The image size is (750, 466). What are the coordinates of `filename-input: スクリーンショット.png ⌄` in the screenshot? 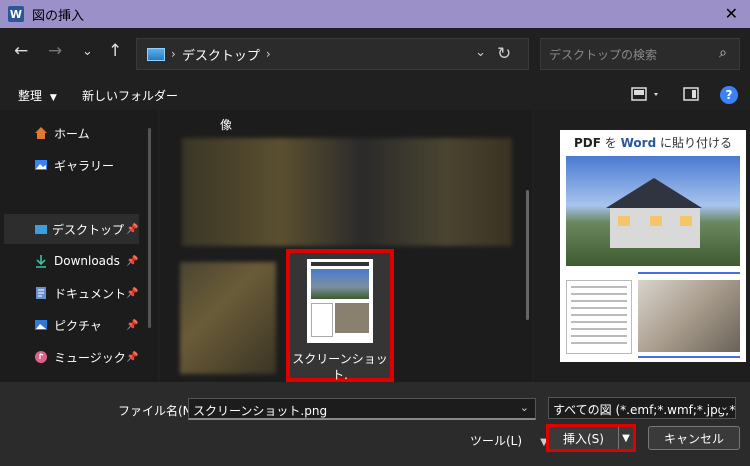 It's located at (362, 409).